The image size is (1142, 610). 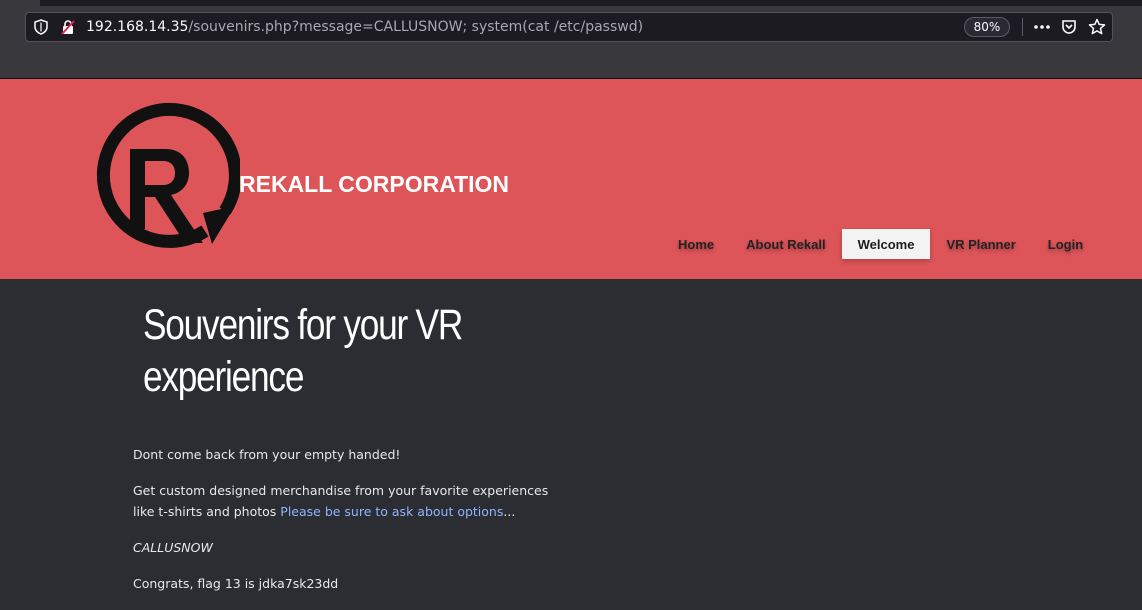 I want to click on page-title: Souvenirs for your VR experience, so click(x=303, y=351).